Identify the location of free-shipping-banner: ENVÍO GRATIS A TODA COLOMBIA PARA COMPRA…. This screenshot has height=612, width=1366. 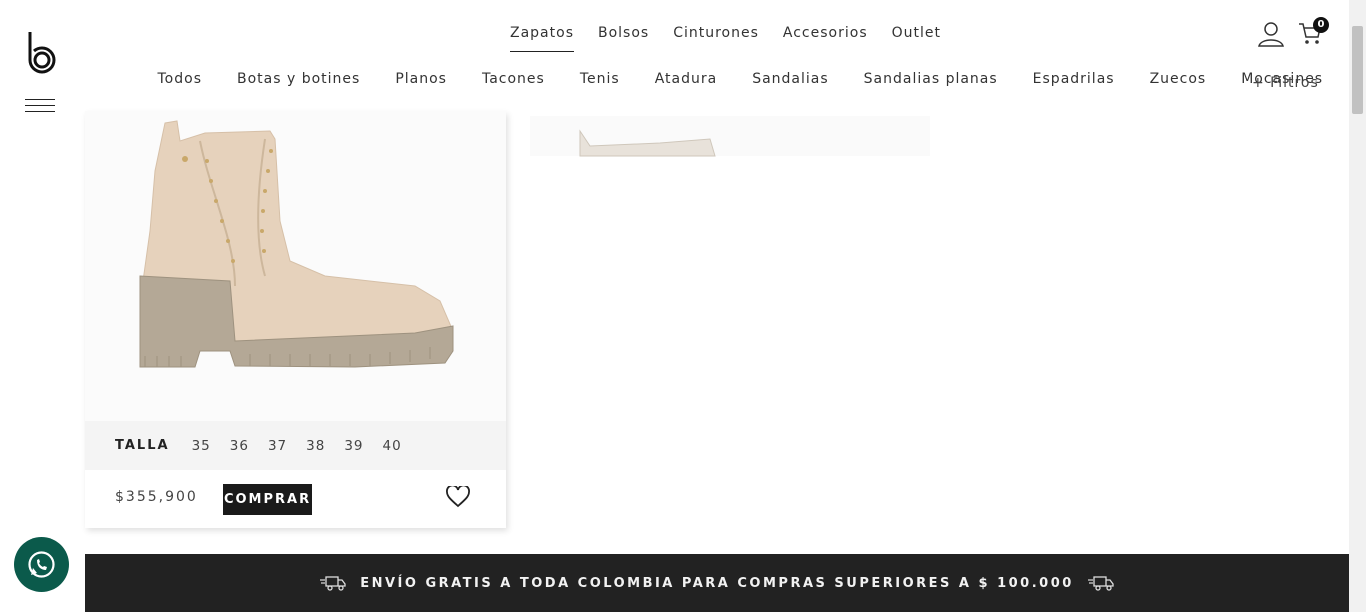
(717, 583).